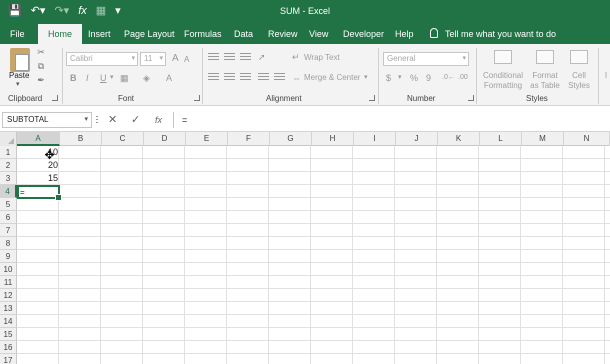  I want to click on align-right-icon, so click(245, 77).